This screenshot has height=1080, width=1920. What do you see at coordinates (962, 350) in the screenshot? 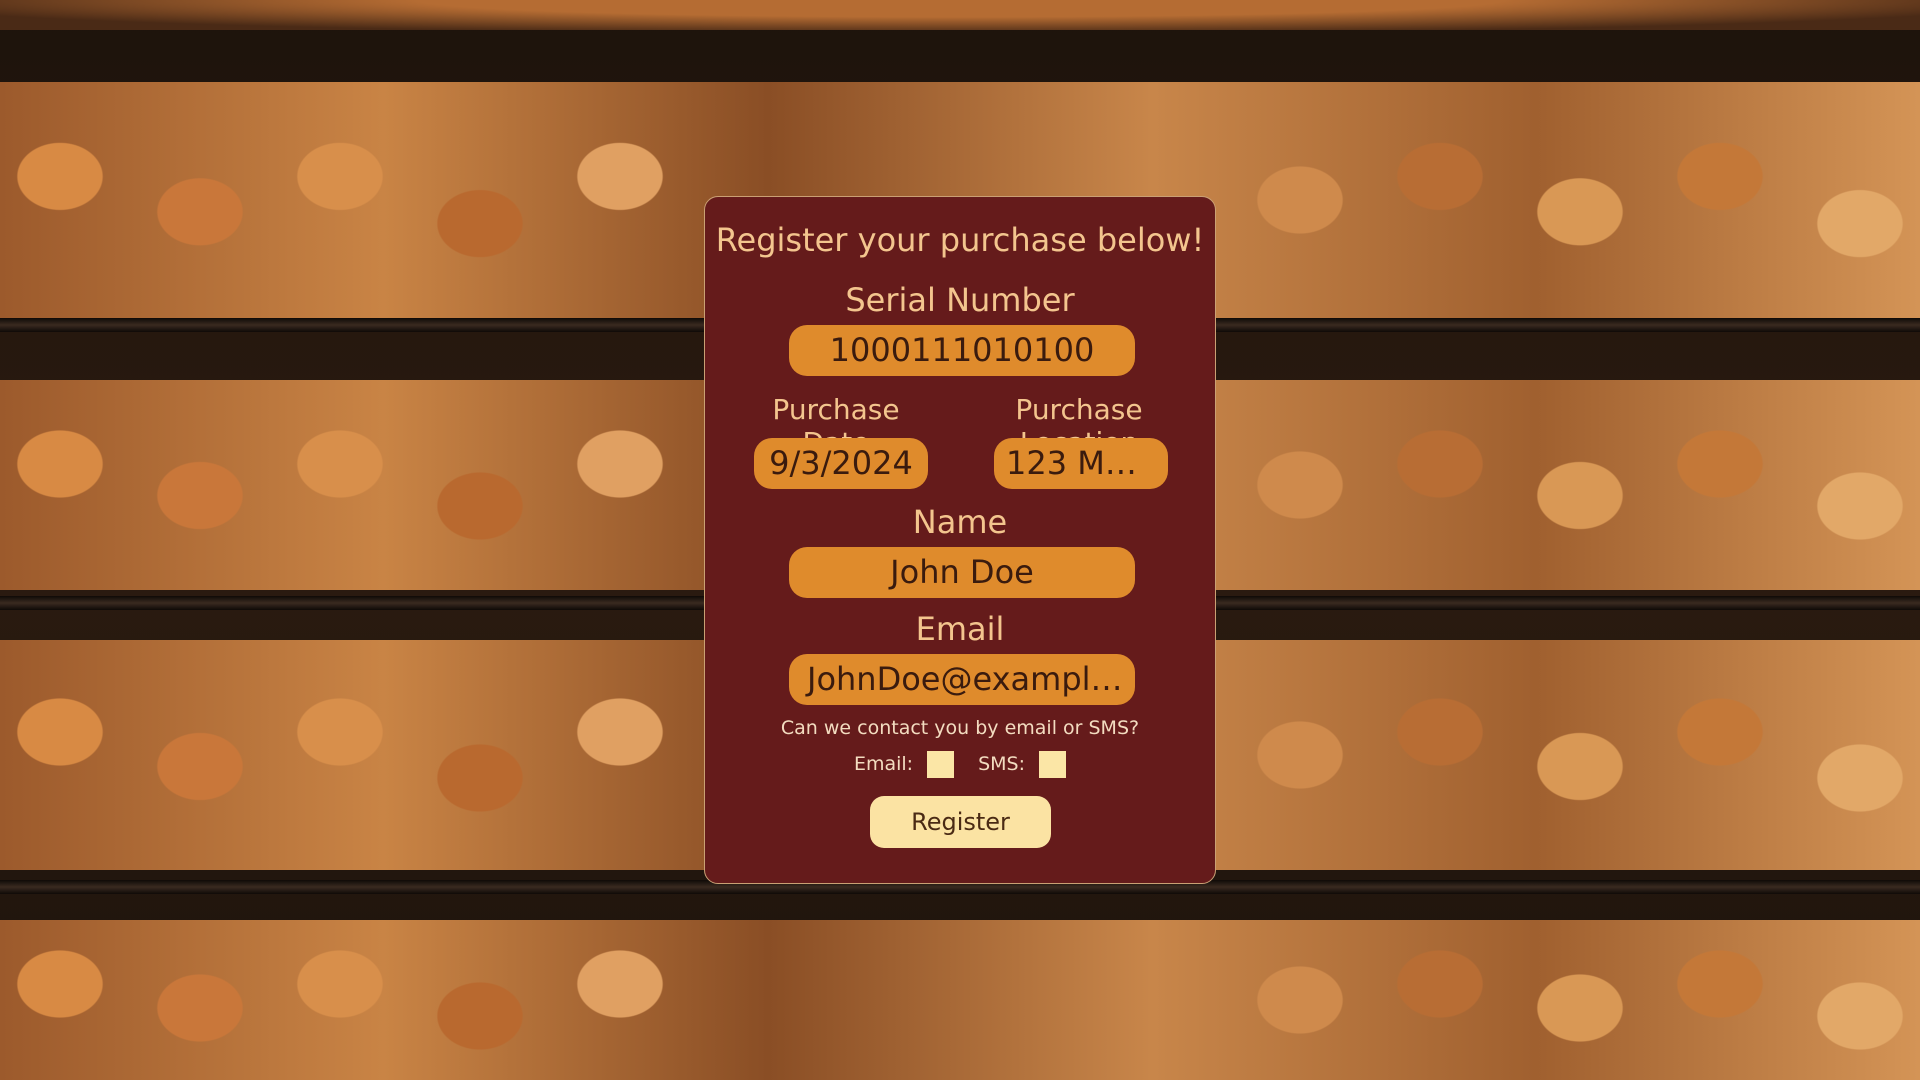
I see `serial-number-input: 1000111010100` at bounding box center [962, 350].